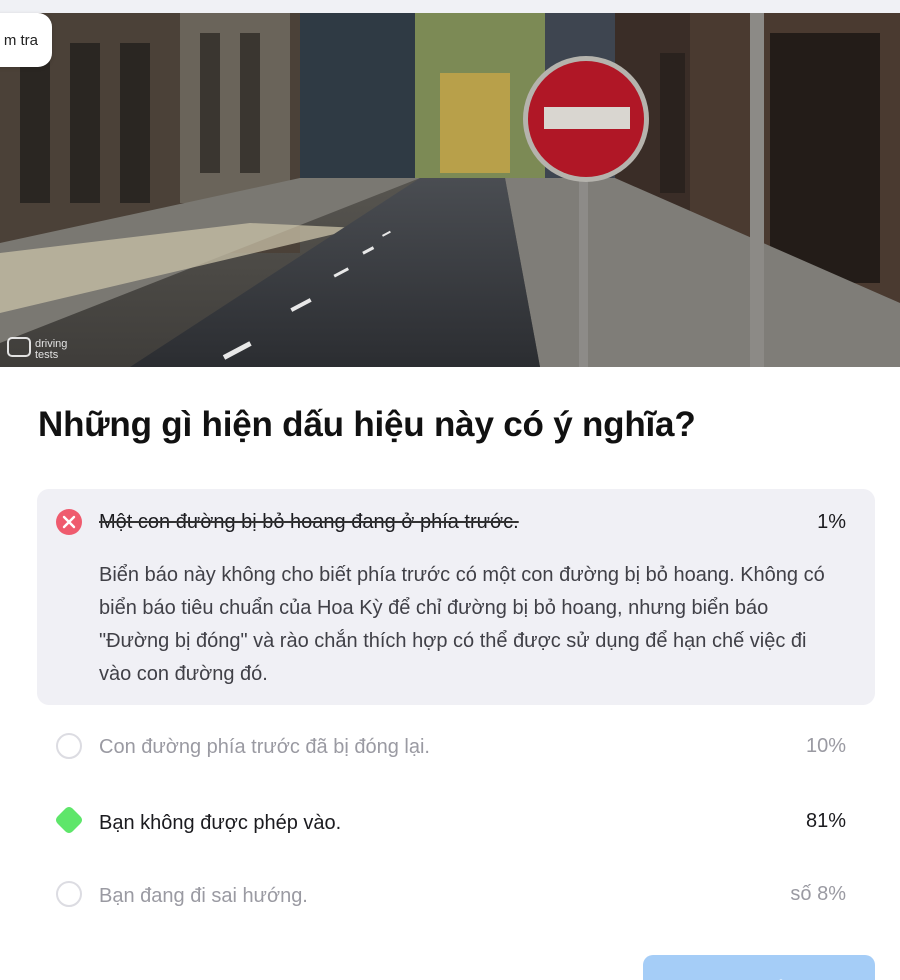 The height and width of the screenshot is (980, 900). Describe the element at coordinates (831, 522) in the screenshot. I see `answer-percent: 1%` at that location.